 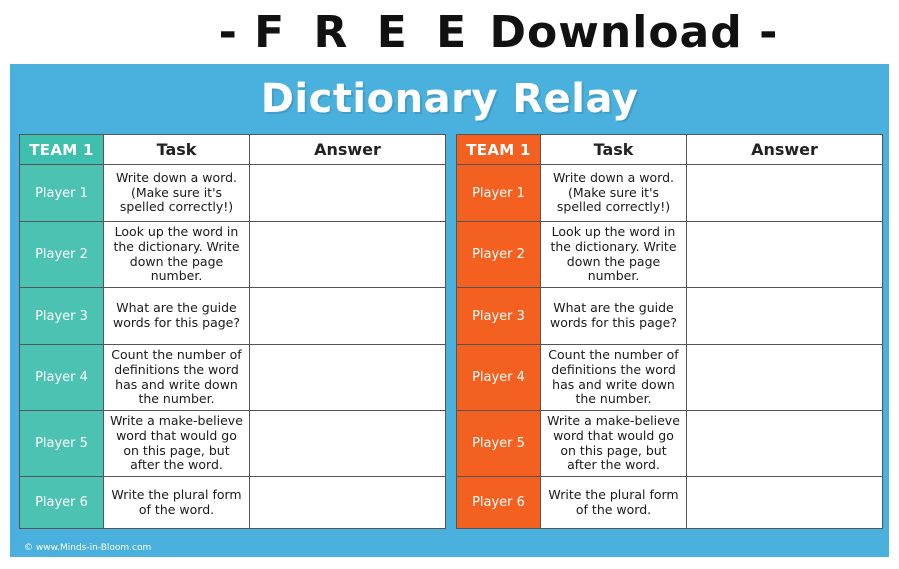 I want to click on credit-text: © www.Minds-in-Bloom.com, so click(x=88, y=548).